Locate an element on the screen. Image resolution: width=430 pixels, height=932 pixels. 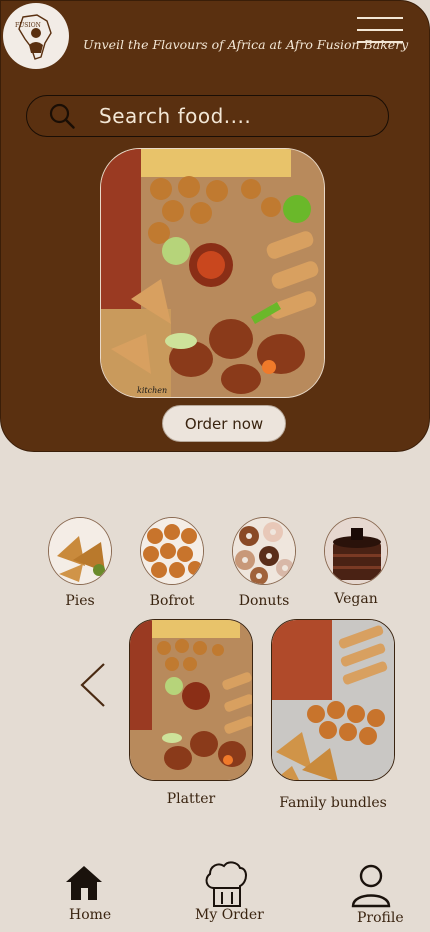
vegan-cake-photo-icon is located at coordinates (356, 551).